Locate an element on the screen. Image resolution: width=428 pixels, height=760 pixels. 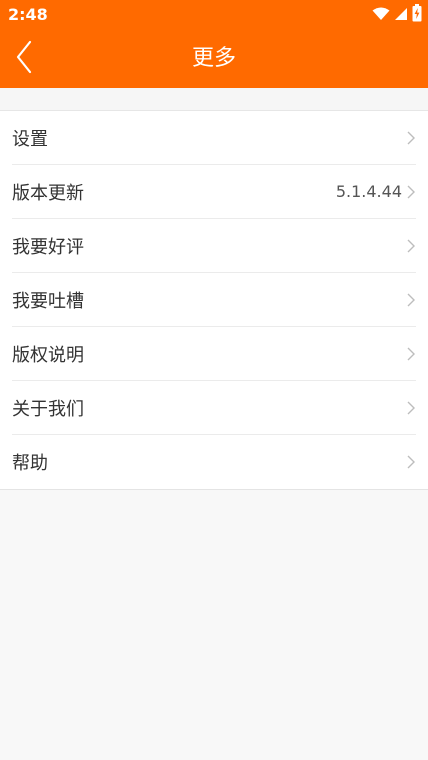
menu-item-help: 帮助 is located at coordinates (214, 462).